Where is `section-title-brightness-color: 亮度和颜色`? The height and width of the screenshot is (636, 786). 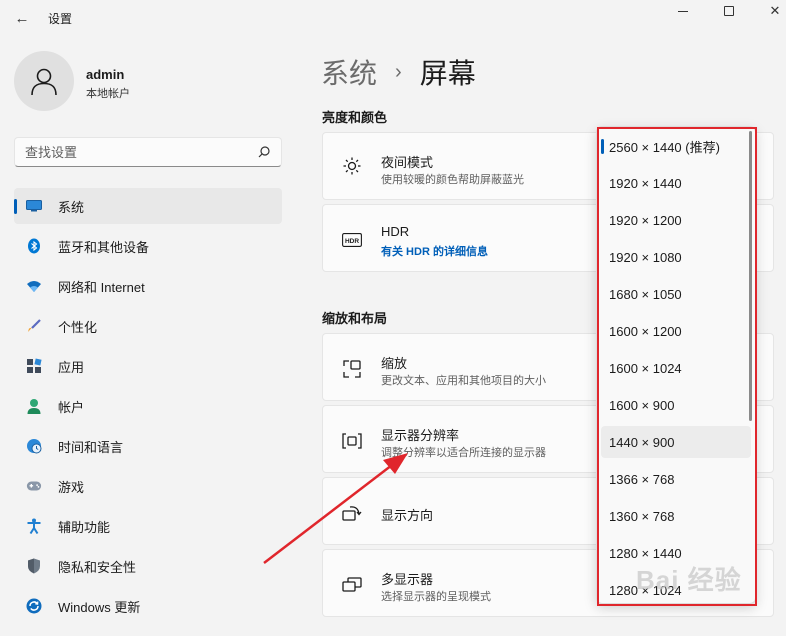 section-title-brightness-color: 亮度和颜色 is located at coordinates (355, 117).